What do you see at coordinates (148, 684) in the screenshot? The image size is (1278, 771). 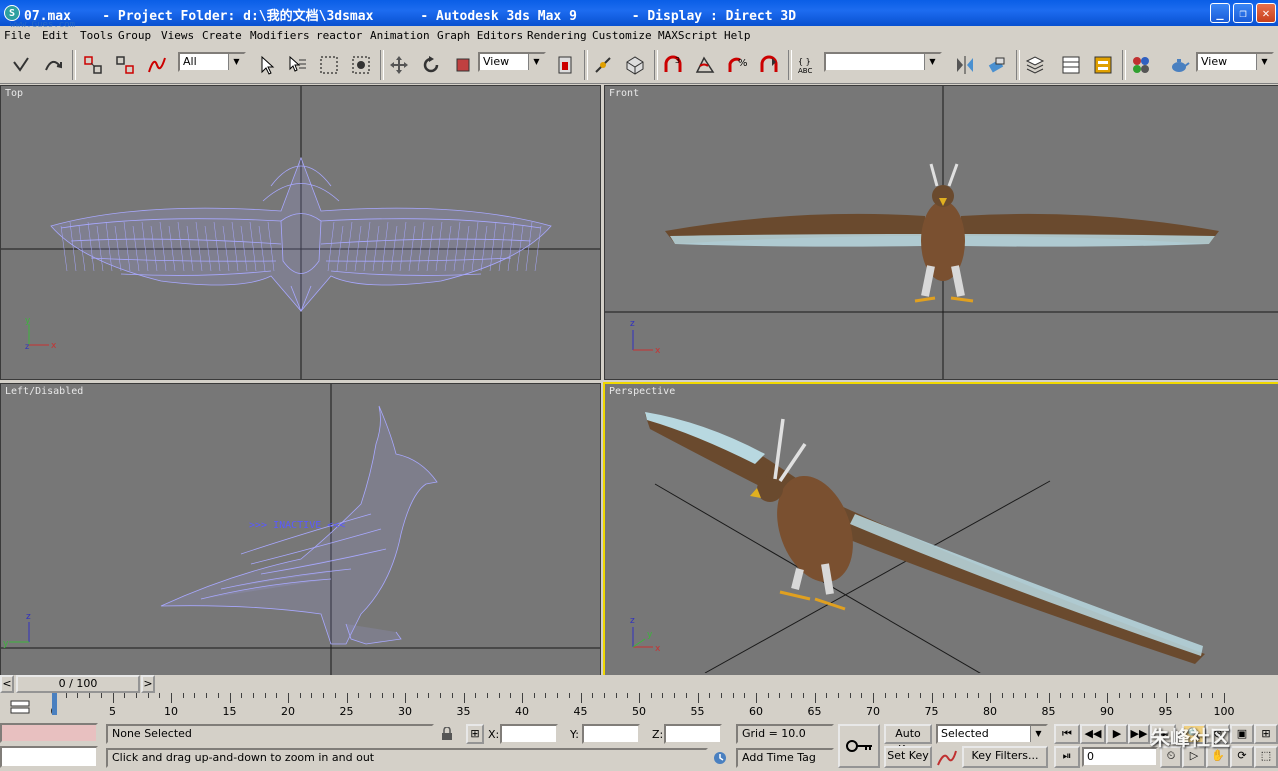 I see `time-slider-next-button: >` at bounding box center [148, 684].